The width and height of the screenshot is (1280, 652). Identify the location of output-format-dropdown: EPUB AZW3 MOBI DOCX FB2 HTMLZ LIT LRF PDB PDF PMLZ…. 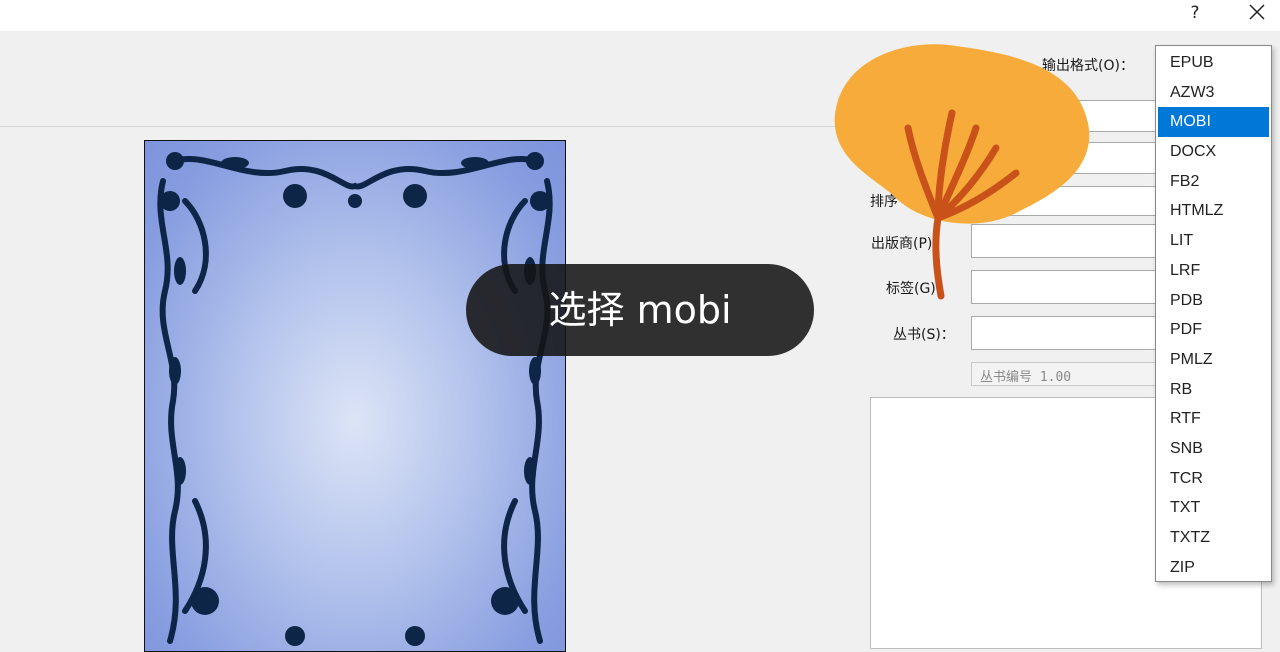
(1213, 313).